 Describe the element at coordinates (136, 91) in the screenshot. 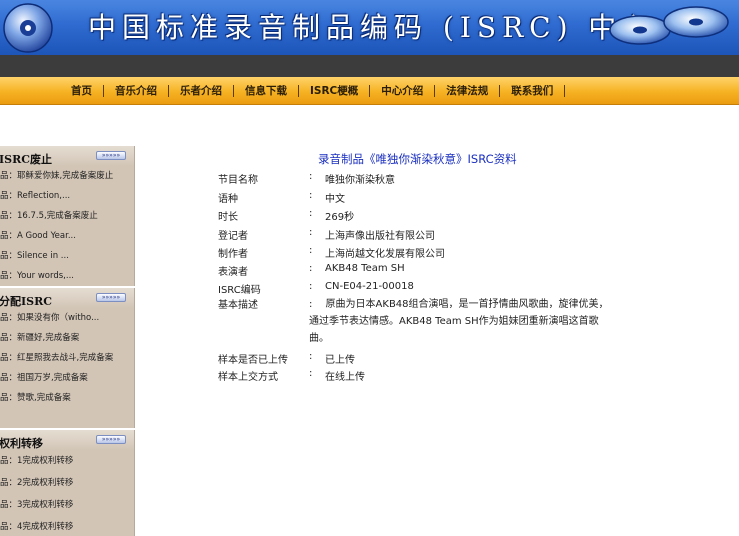

I see `nav-music-intro: 音乐介绍` at that location.